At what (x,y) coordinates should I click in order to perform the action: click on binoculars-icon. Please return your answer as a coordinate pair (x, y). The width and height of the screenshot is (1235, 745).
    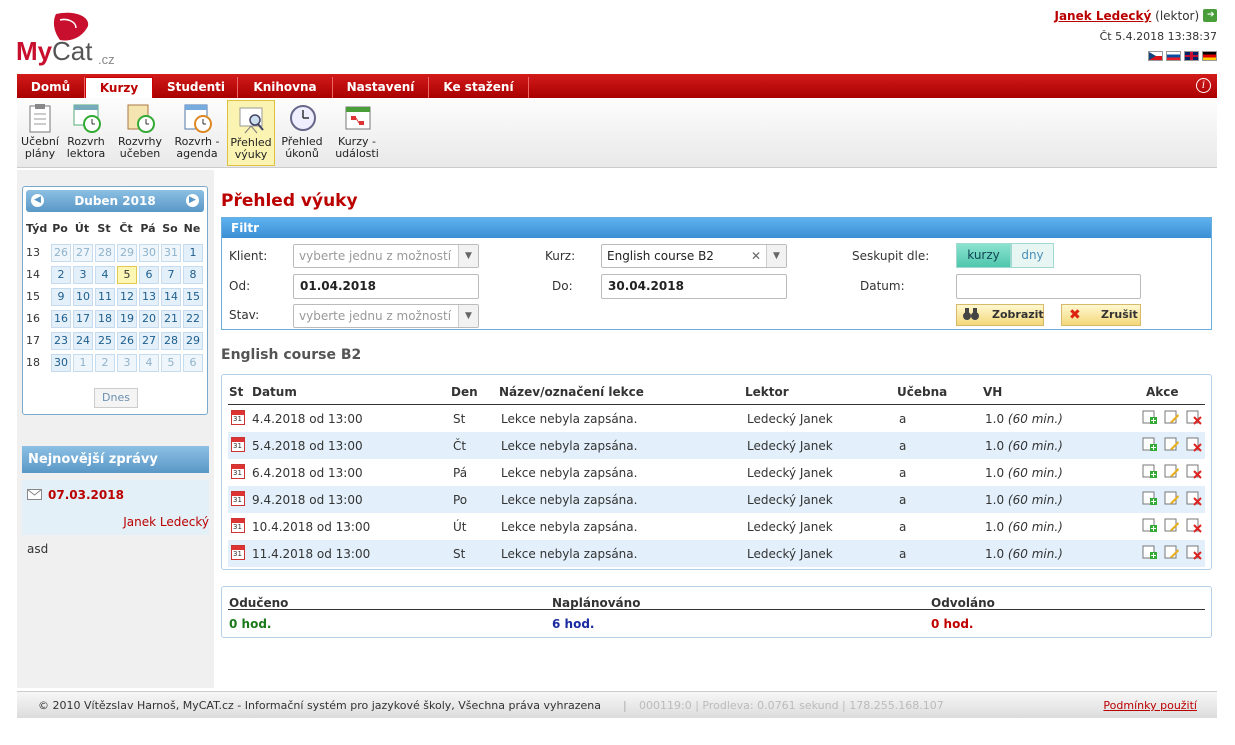
    Looking at the image, I should click on (971, 317).